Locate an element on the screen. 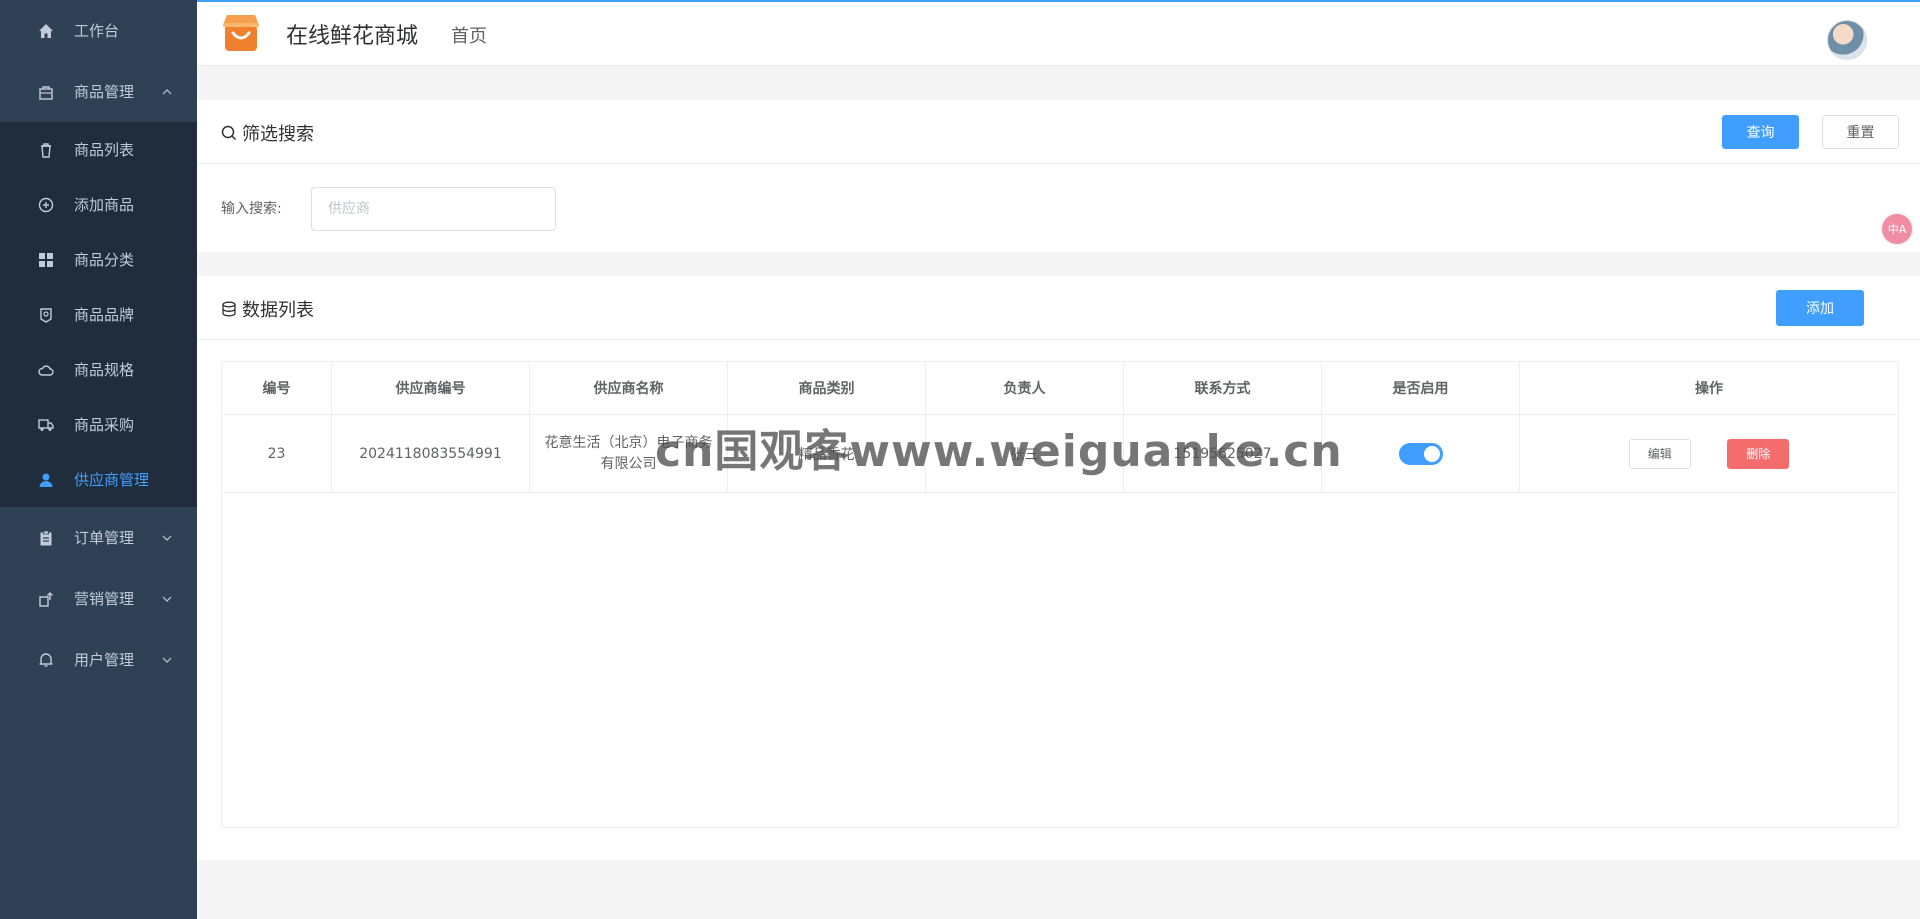  query-button: 查询 is located at coordinates (1760, 132).